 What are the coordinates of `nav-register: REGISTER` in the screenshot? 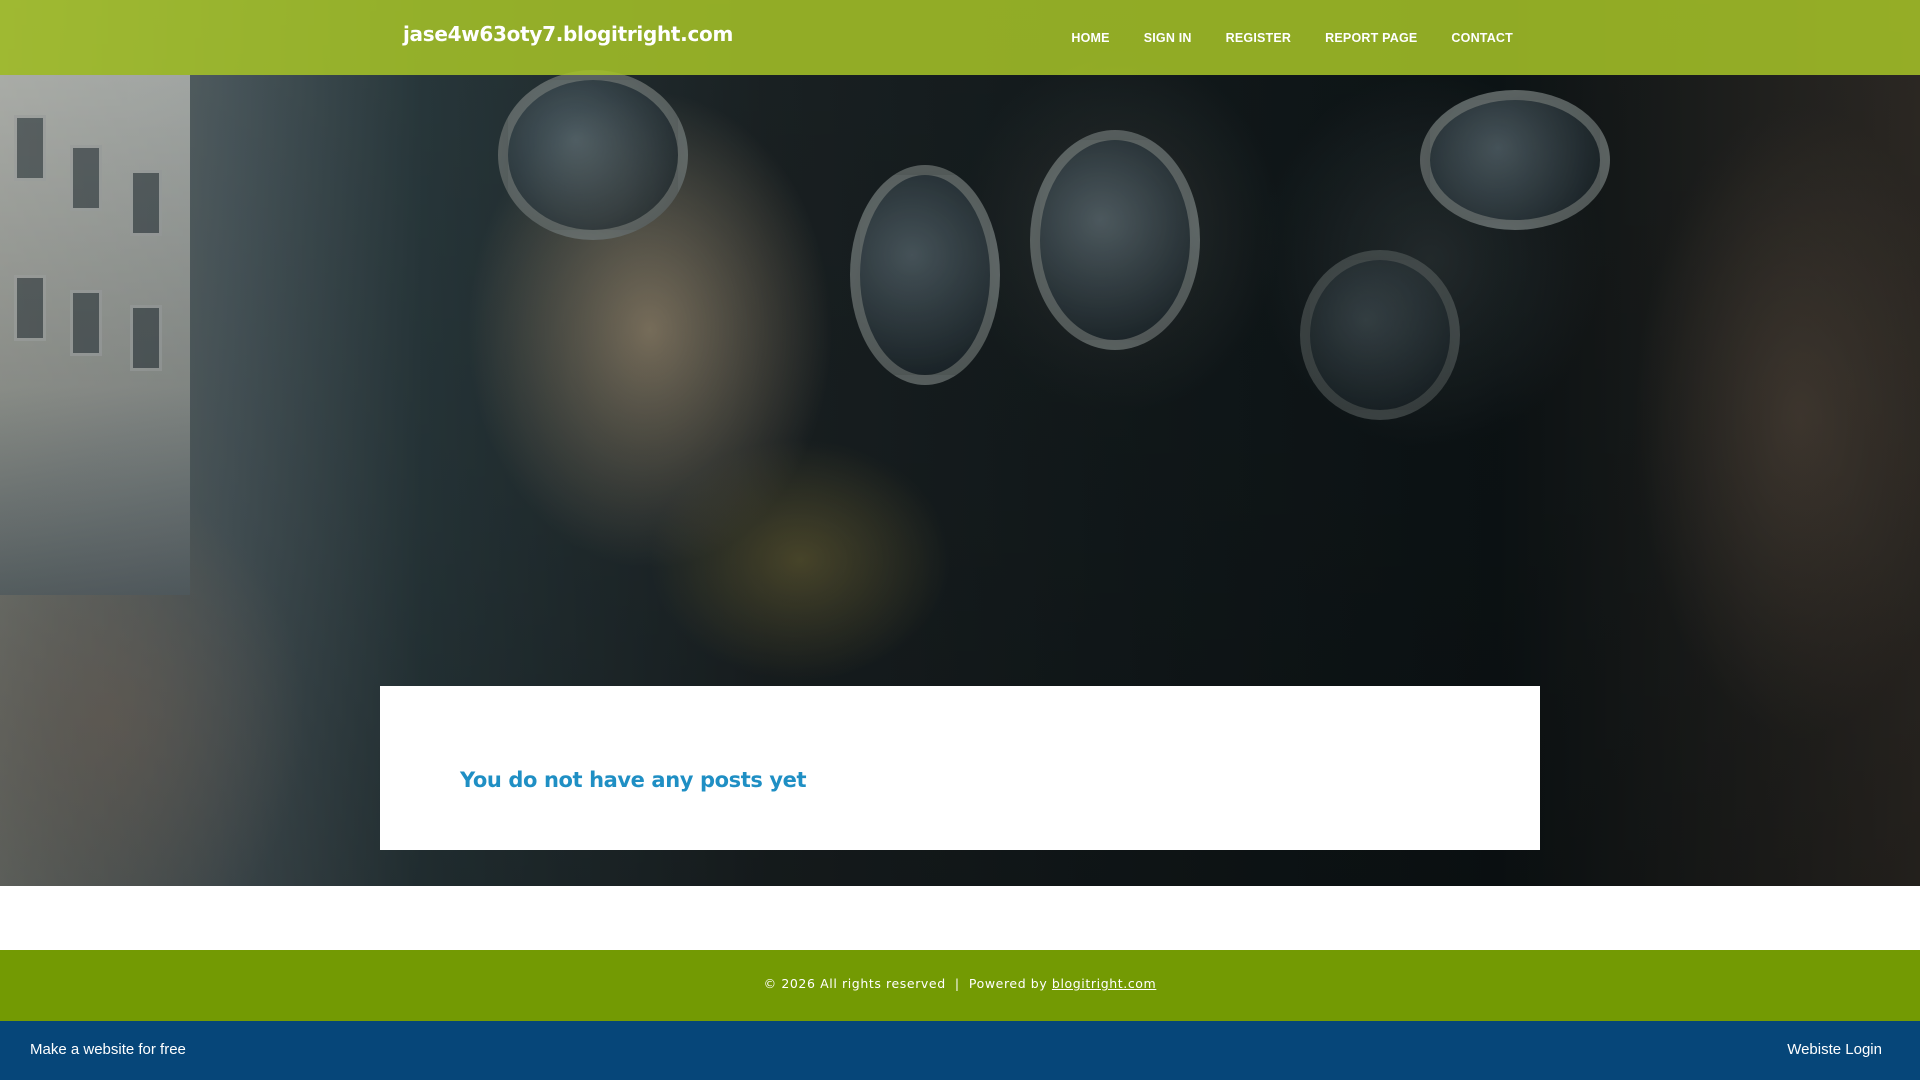 It's located at (1259, 38).